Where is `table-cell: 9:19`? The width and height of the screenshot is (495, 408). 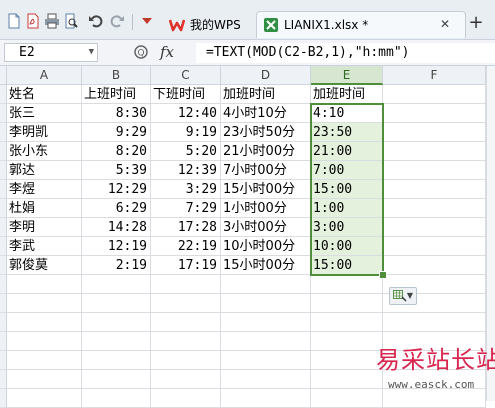
table-cell: 9:19 is located at coordinates (186, 132).